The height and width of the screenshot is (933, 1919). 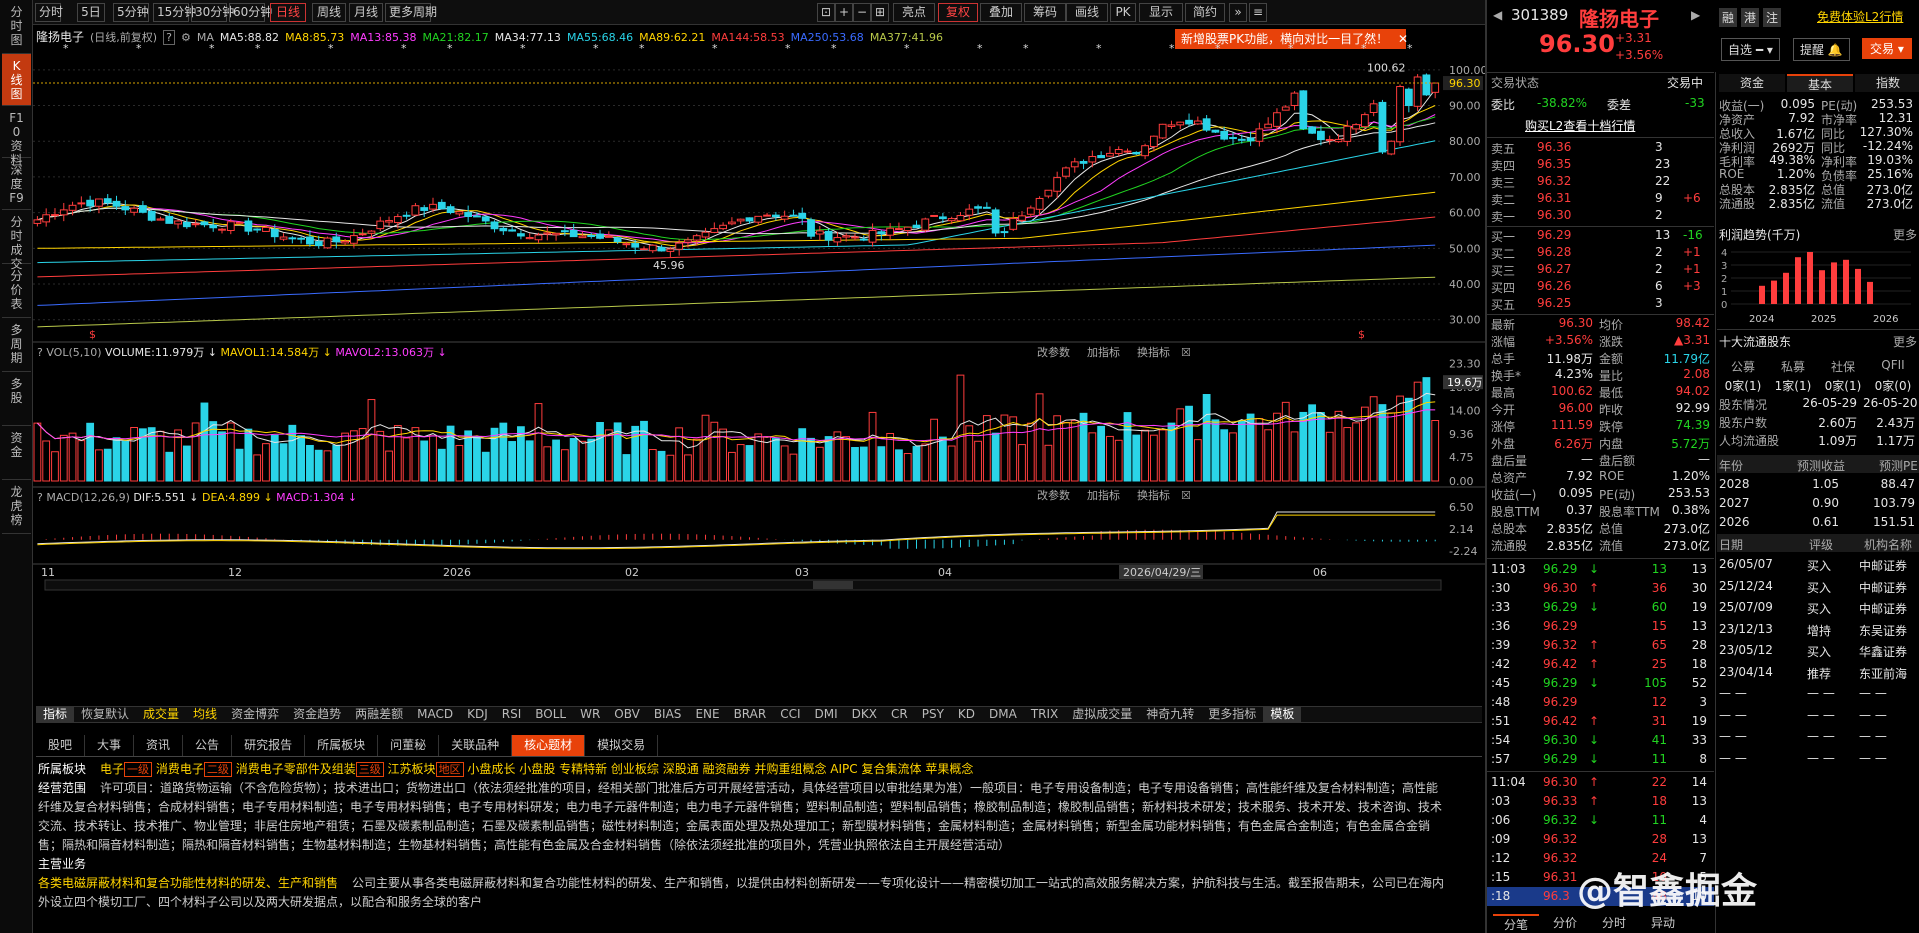 I want to click on indicator-tab-12: OBV, so click(x=627, y=714).